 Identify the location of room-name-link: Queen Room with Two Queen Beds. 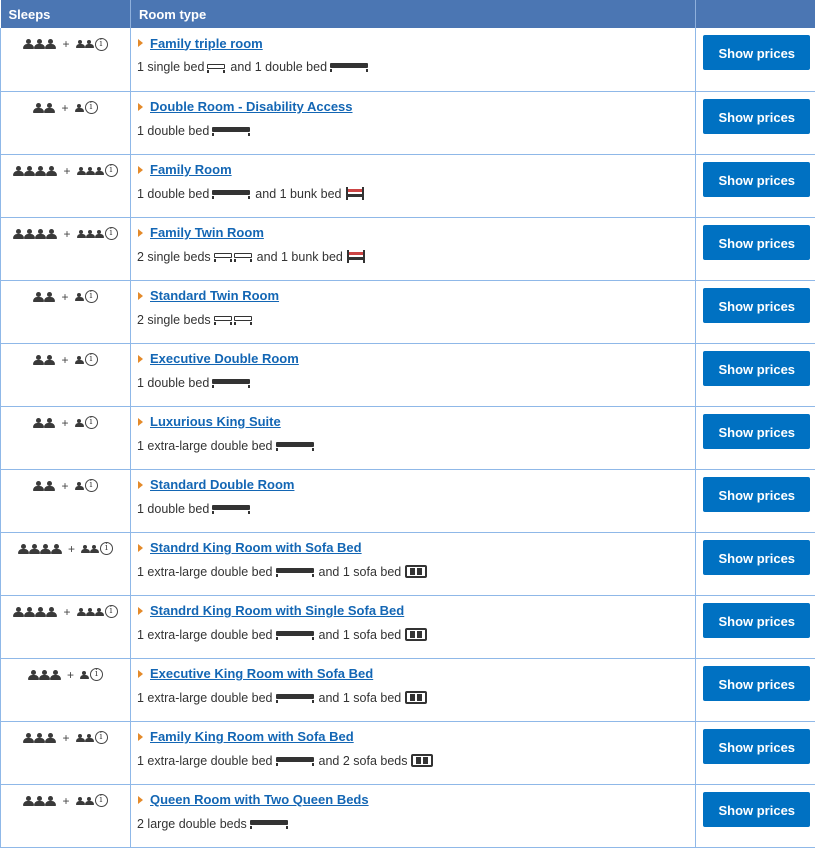
(259, 799).